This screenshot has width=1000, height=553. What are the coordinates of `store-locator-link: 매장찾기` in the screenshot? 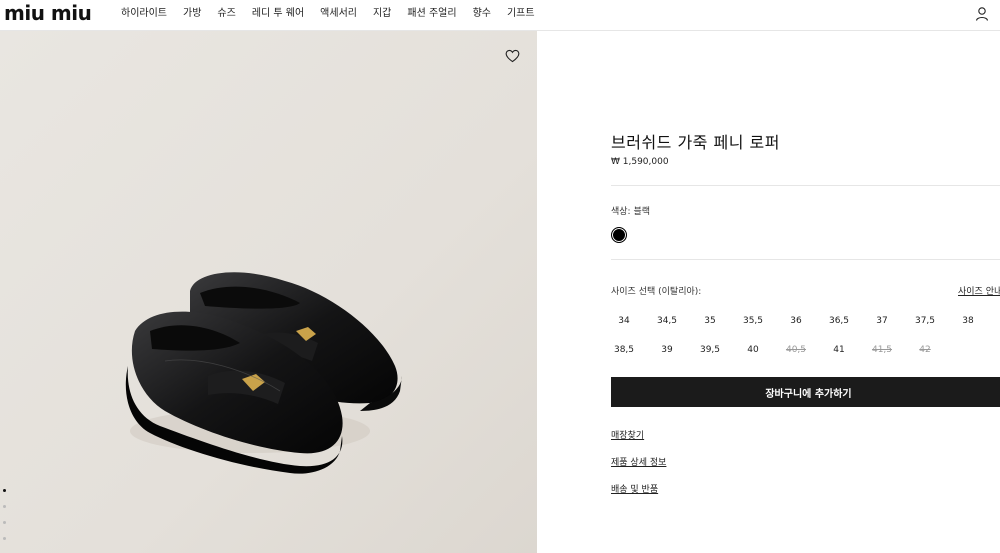 It's located at (627, 434).